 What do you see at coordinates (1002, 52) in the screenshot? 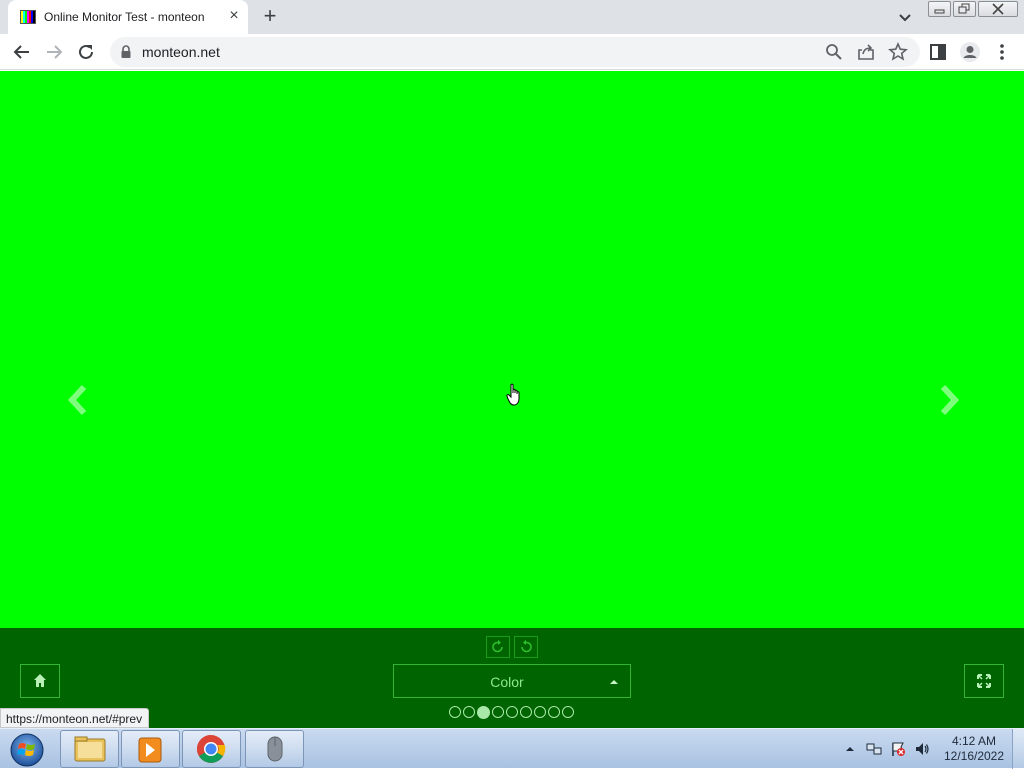
I see `browser-menu-icon` at bounding box center [1002, 52].